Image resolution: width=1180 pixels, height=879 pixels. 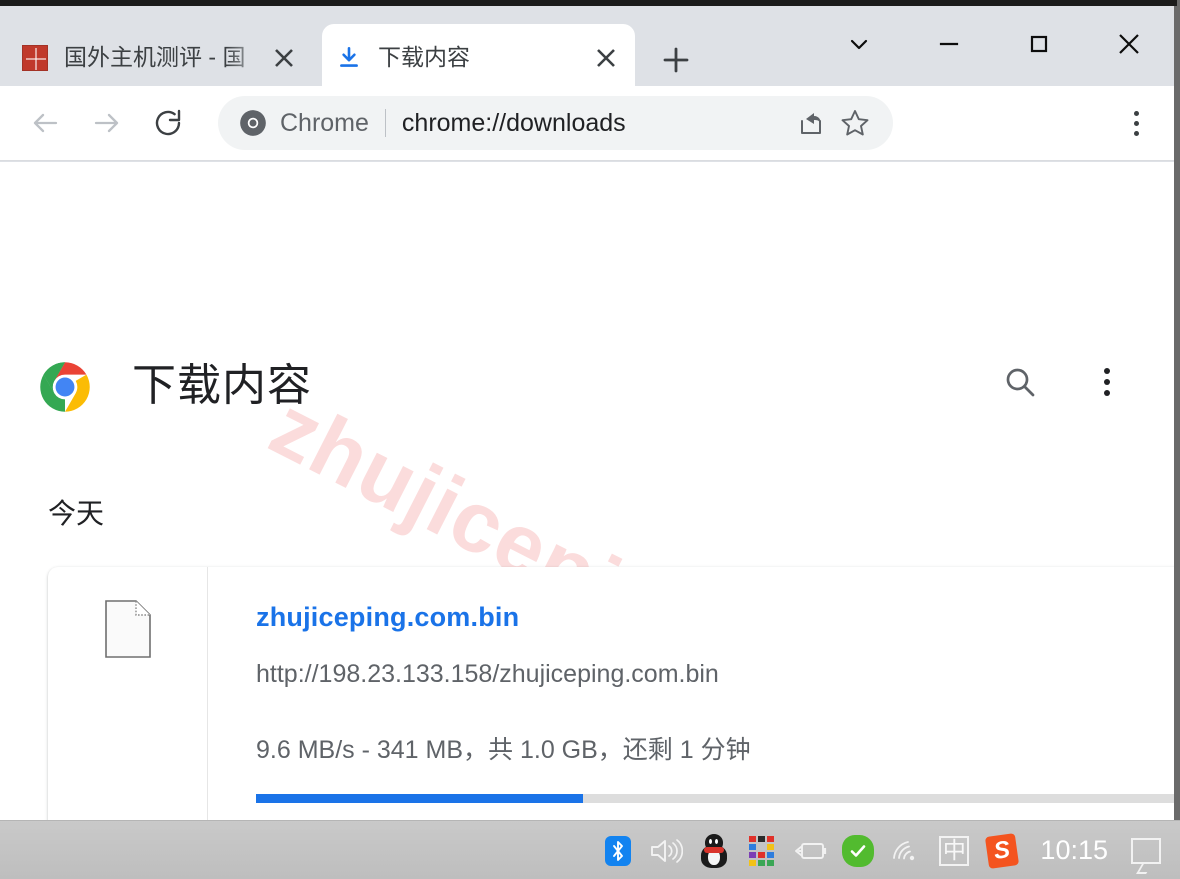 I want to click on battery-charging-icon, so click(x=810, y=850).